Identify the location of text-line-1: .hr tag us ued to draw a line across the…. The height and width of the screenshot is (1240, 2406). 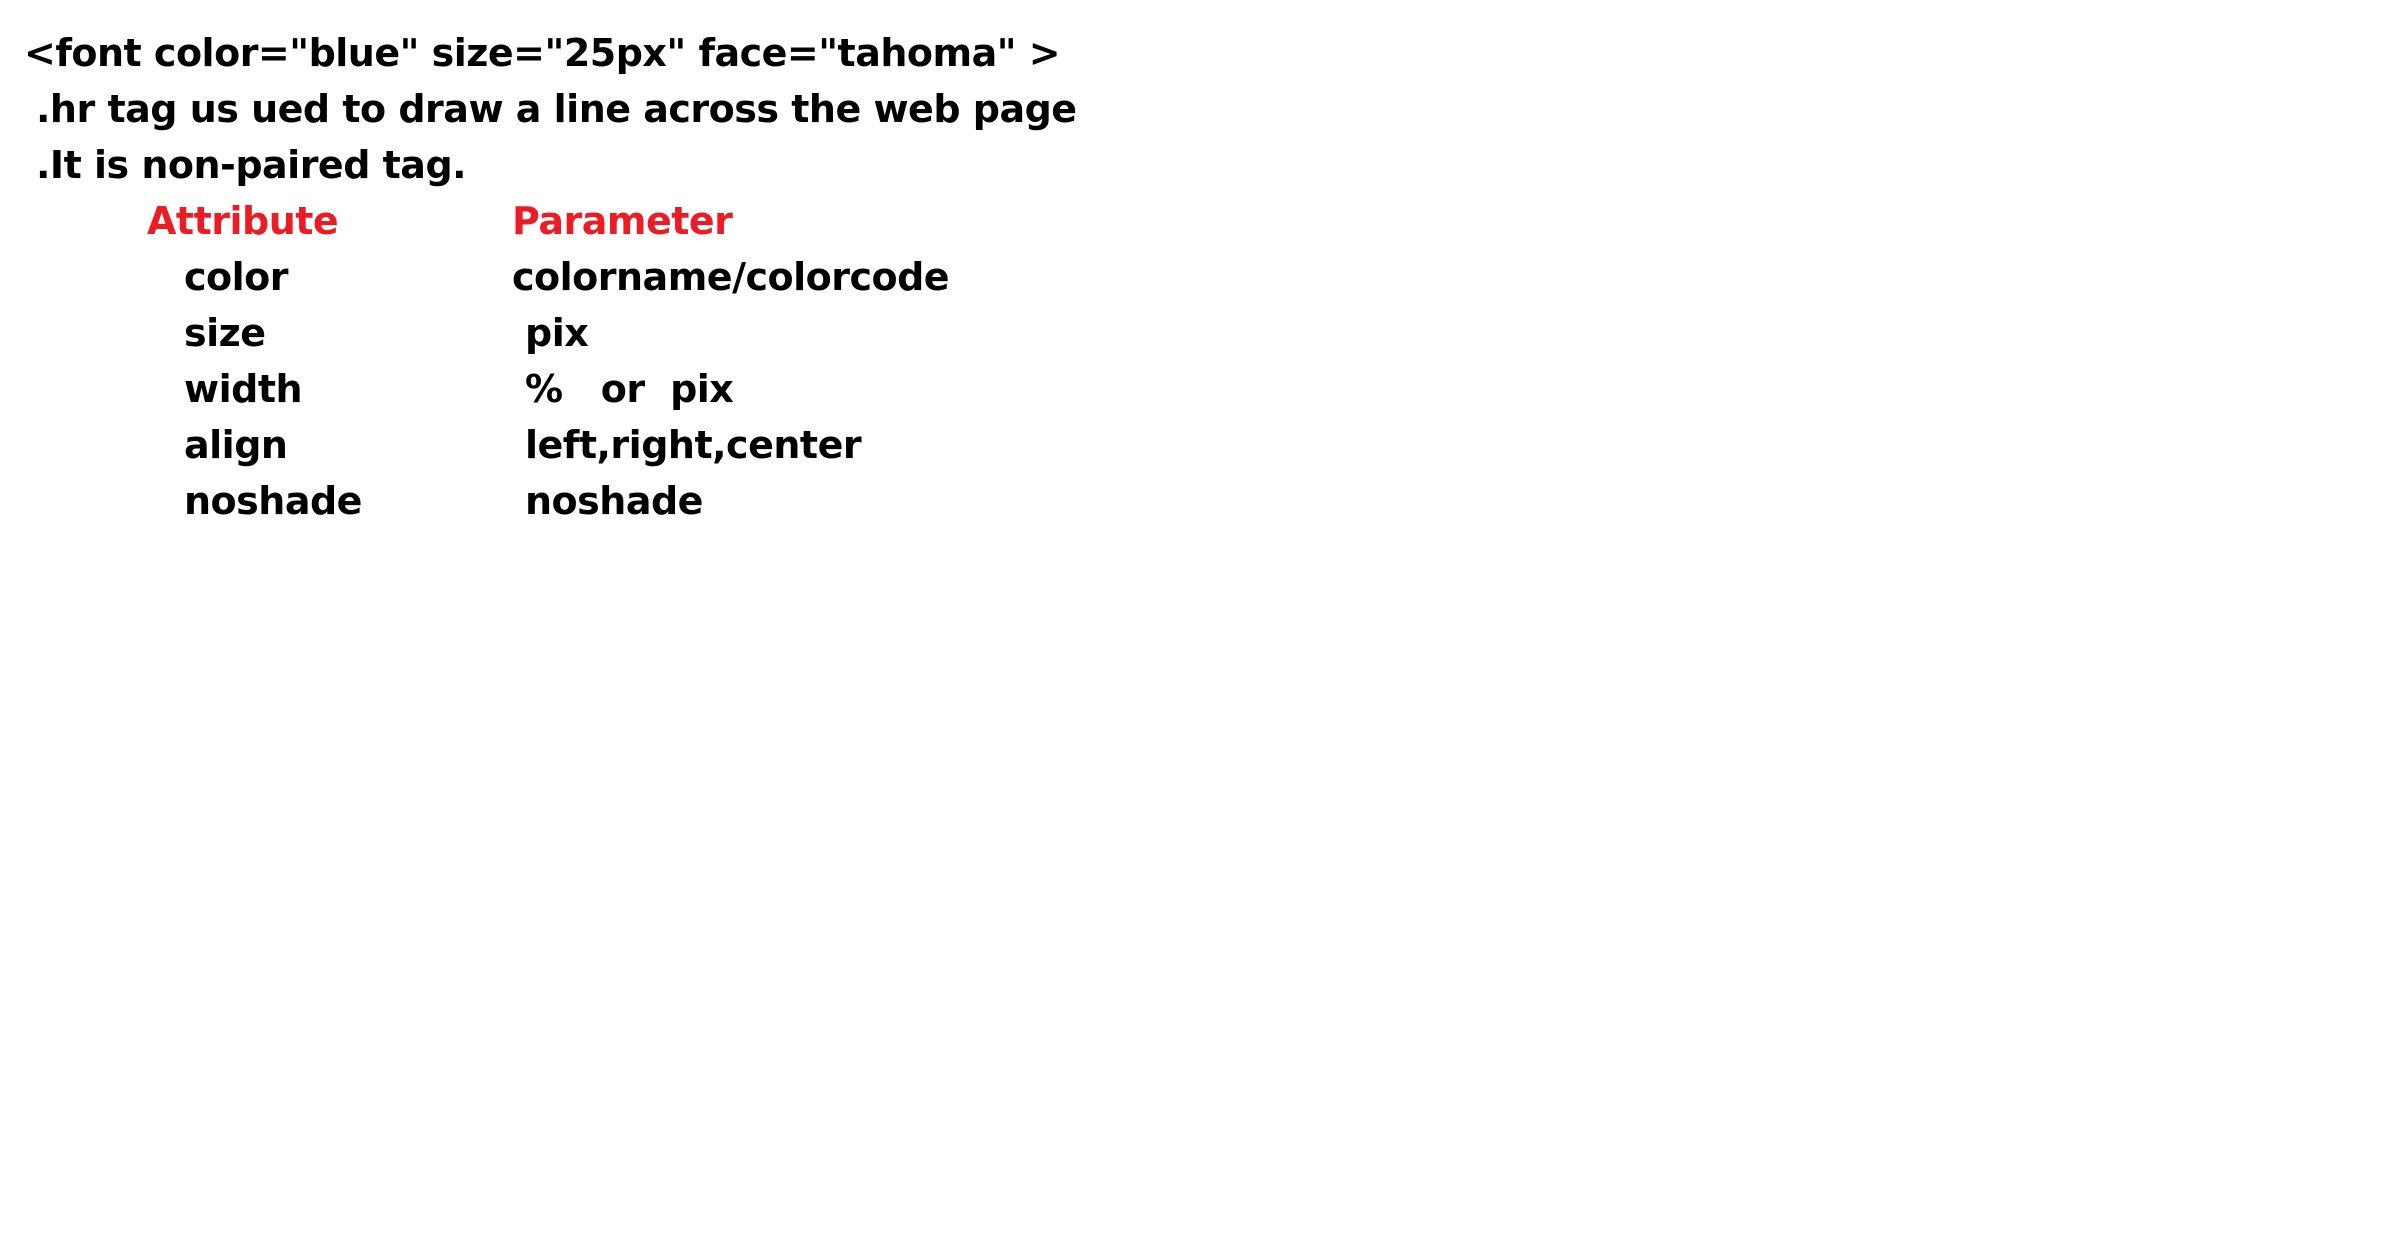
(556, 109).